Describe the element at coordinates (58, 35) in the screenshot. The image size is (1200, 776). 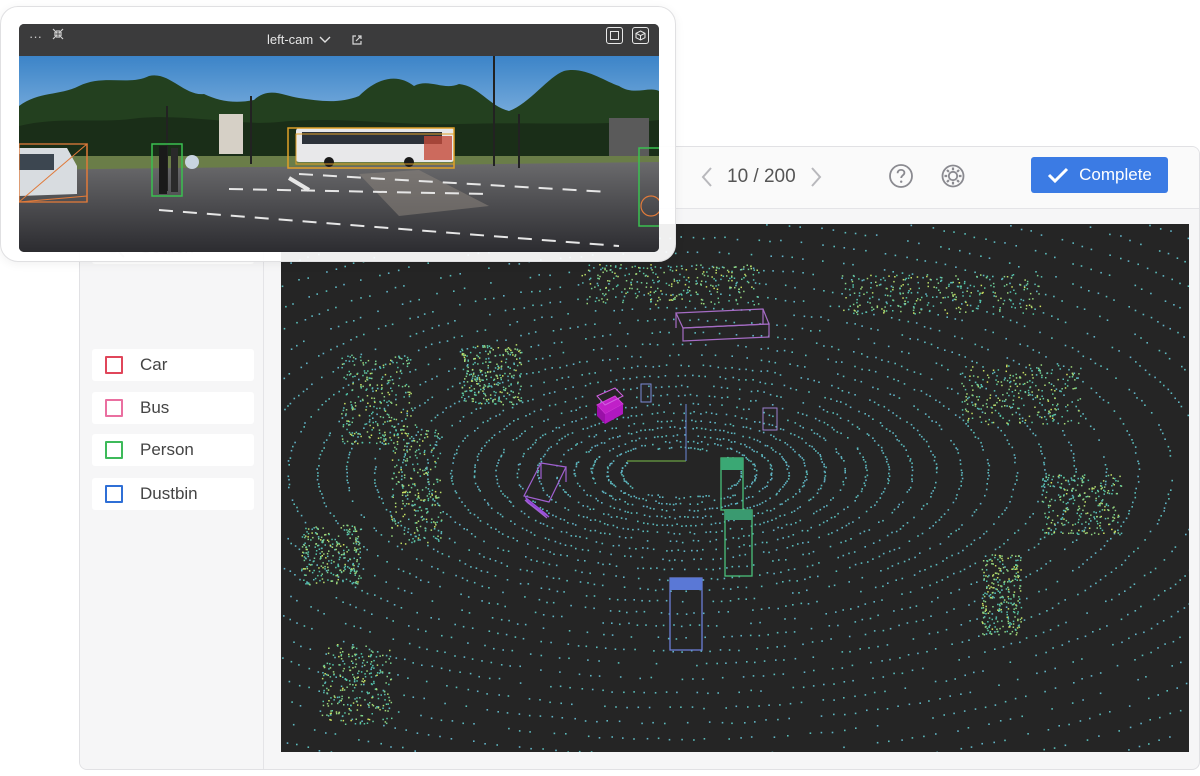
I see `collapse-icon` at that location.